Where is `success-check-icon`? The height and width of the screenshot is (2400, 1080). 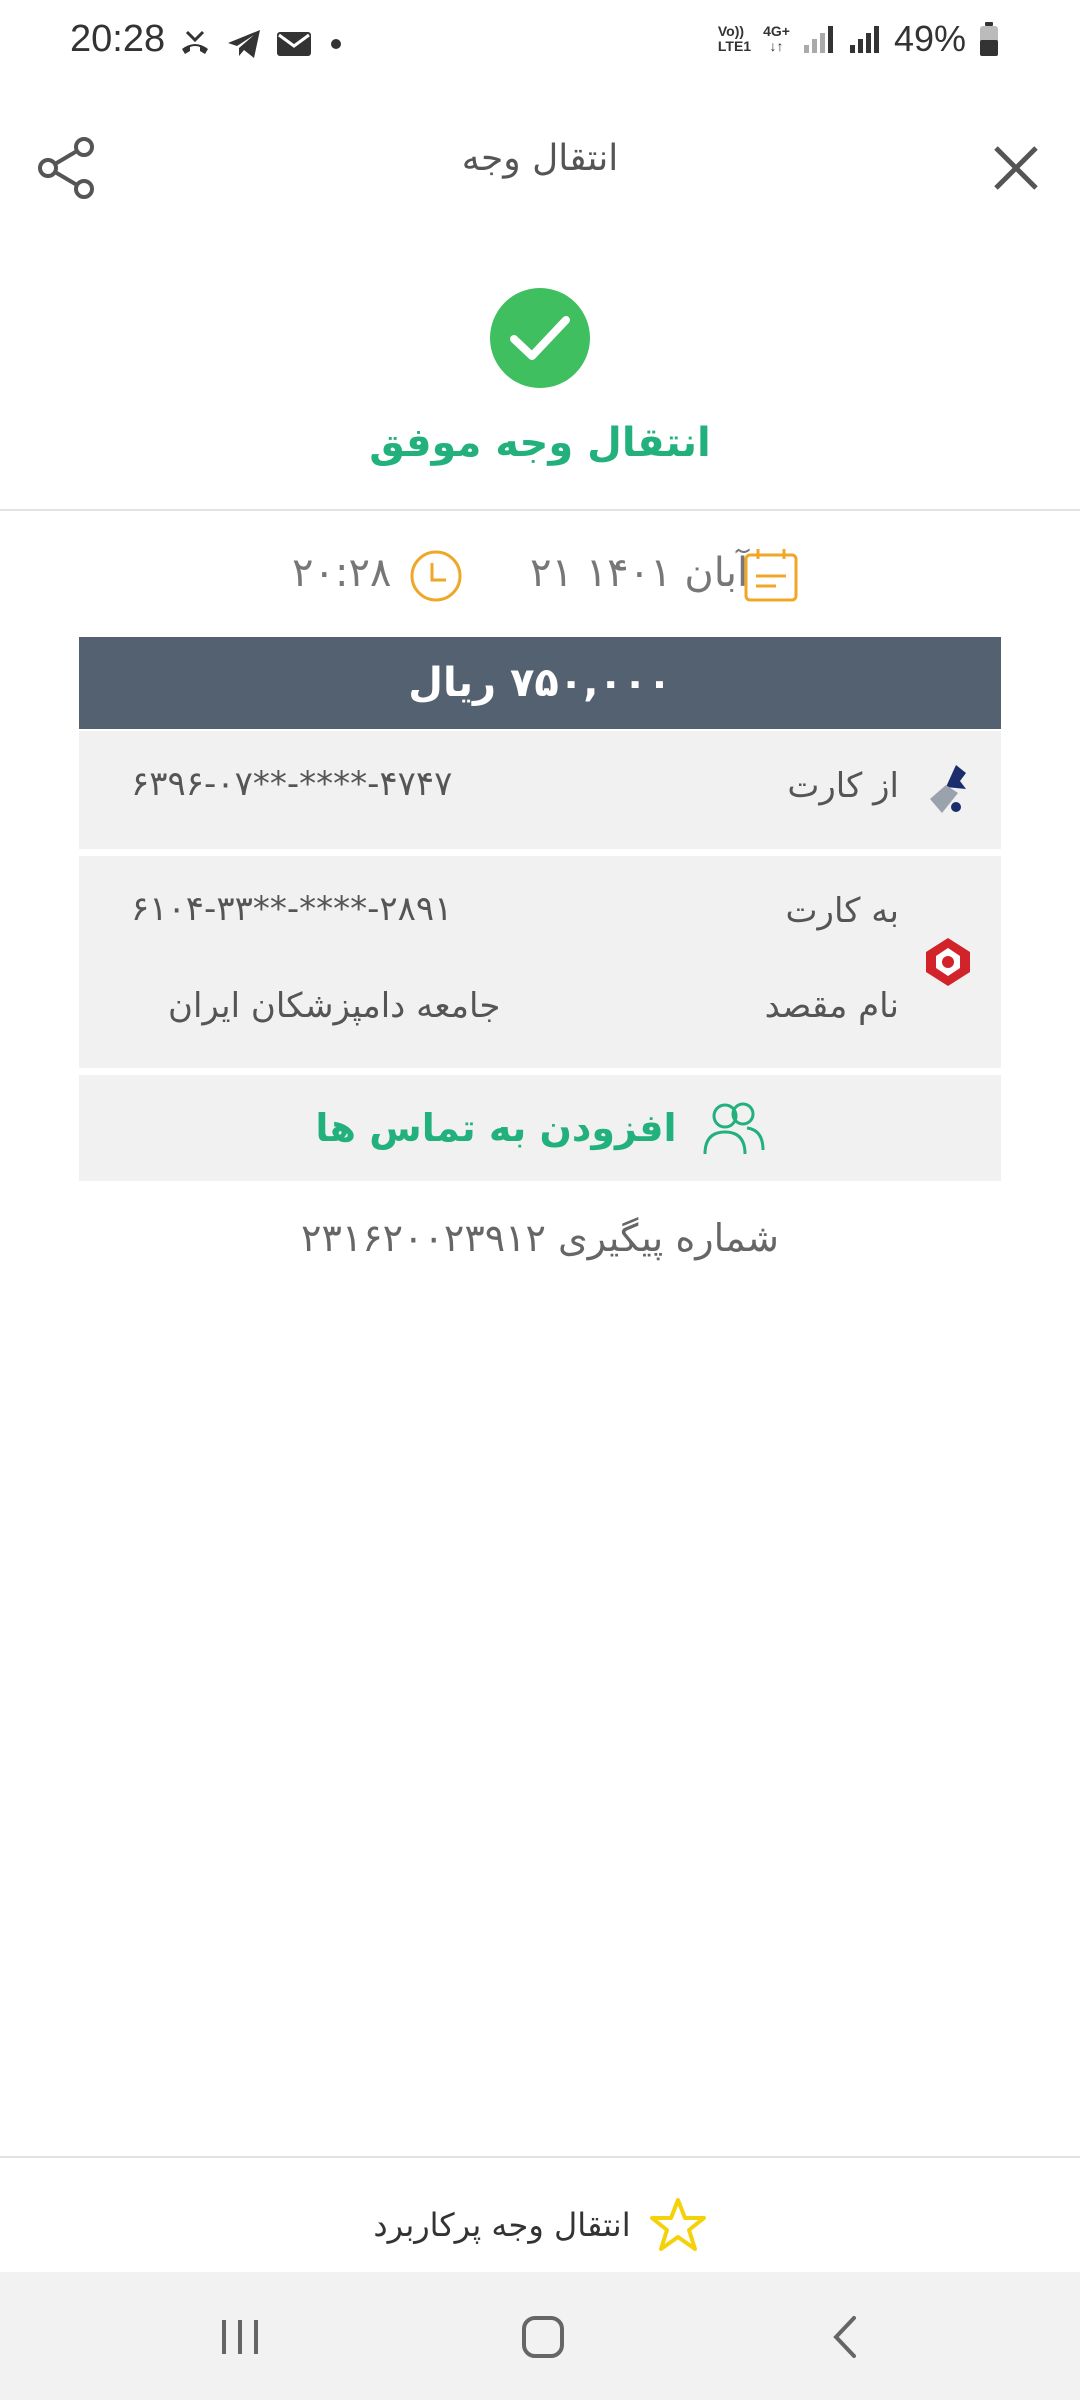
success-check-icon is located at coordinates (540, 338).